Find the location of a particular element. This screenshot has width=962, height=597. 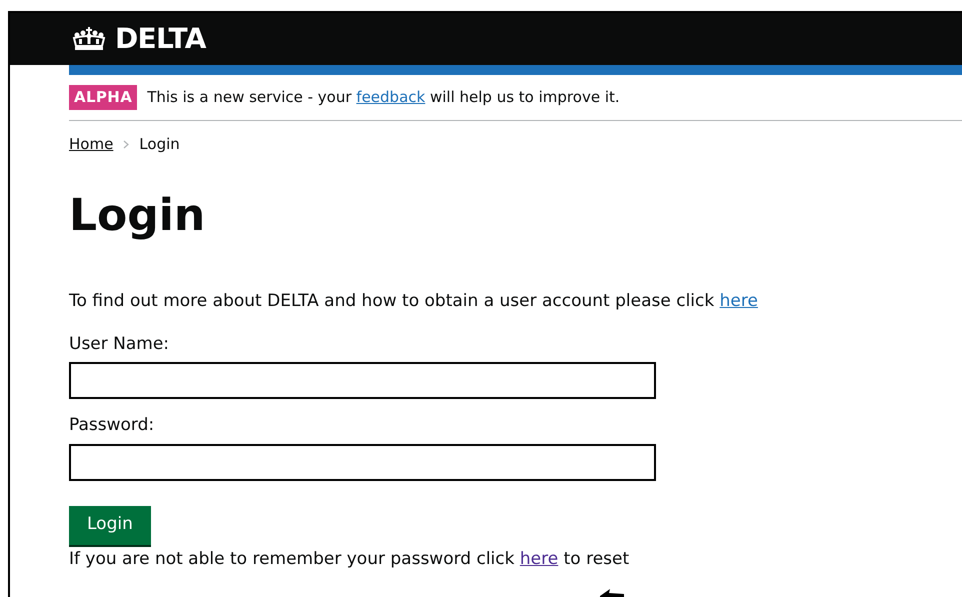

chevron-icon is located at coordinates (126, 144).